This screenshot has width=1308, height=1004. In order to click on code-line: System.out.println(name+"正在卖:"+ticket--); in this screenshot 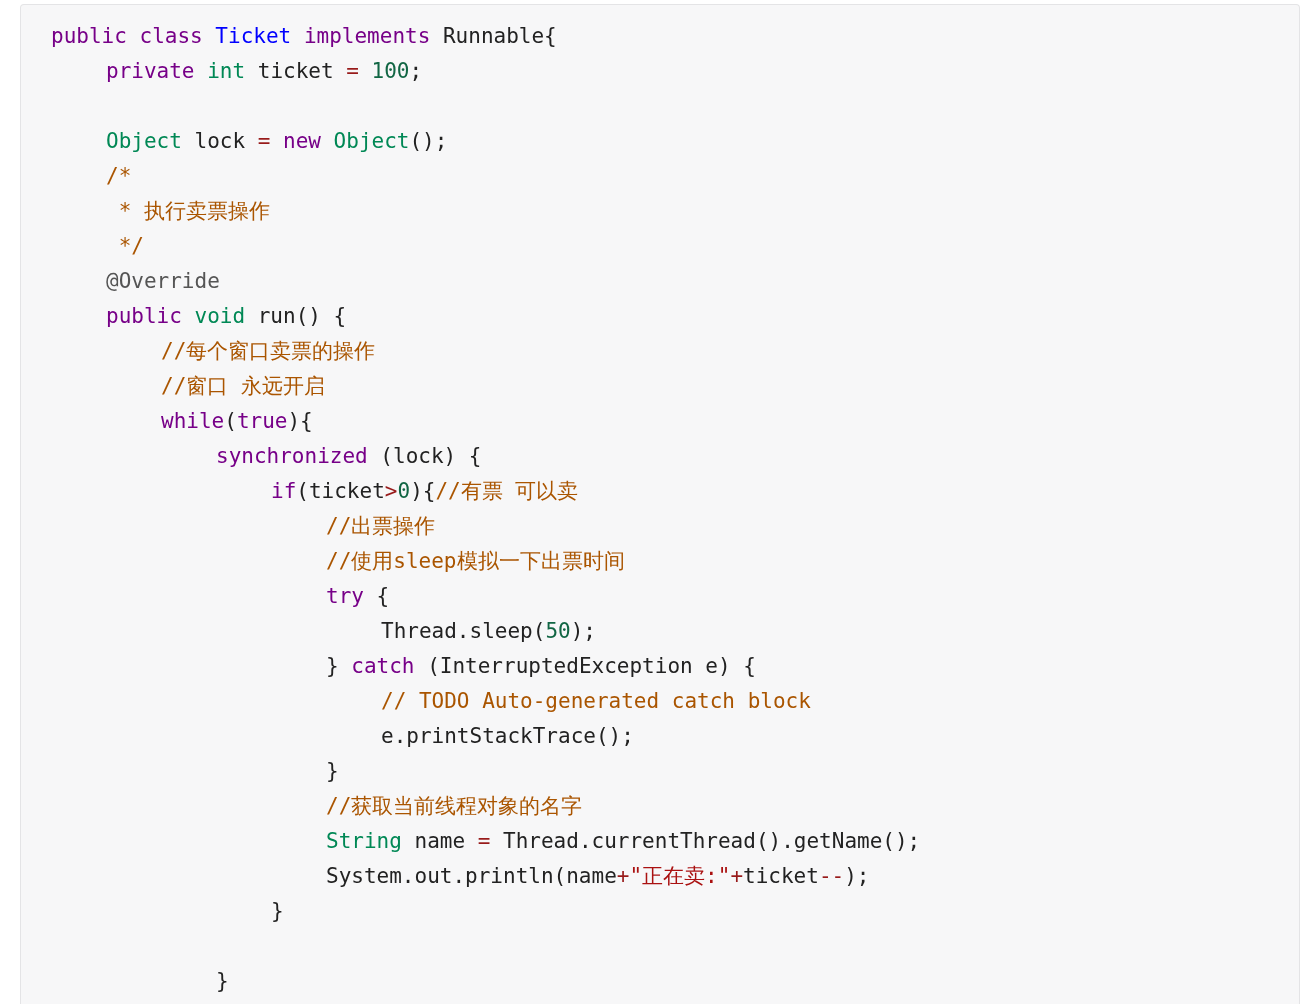, I will do `click(598, 876)`.